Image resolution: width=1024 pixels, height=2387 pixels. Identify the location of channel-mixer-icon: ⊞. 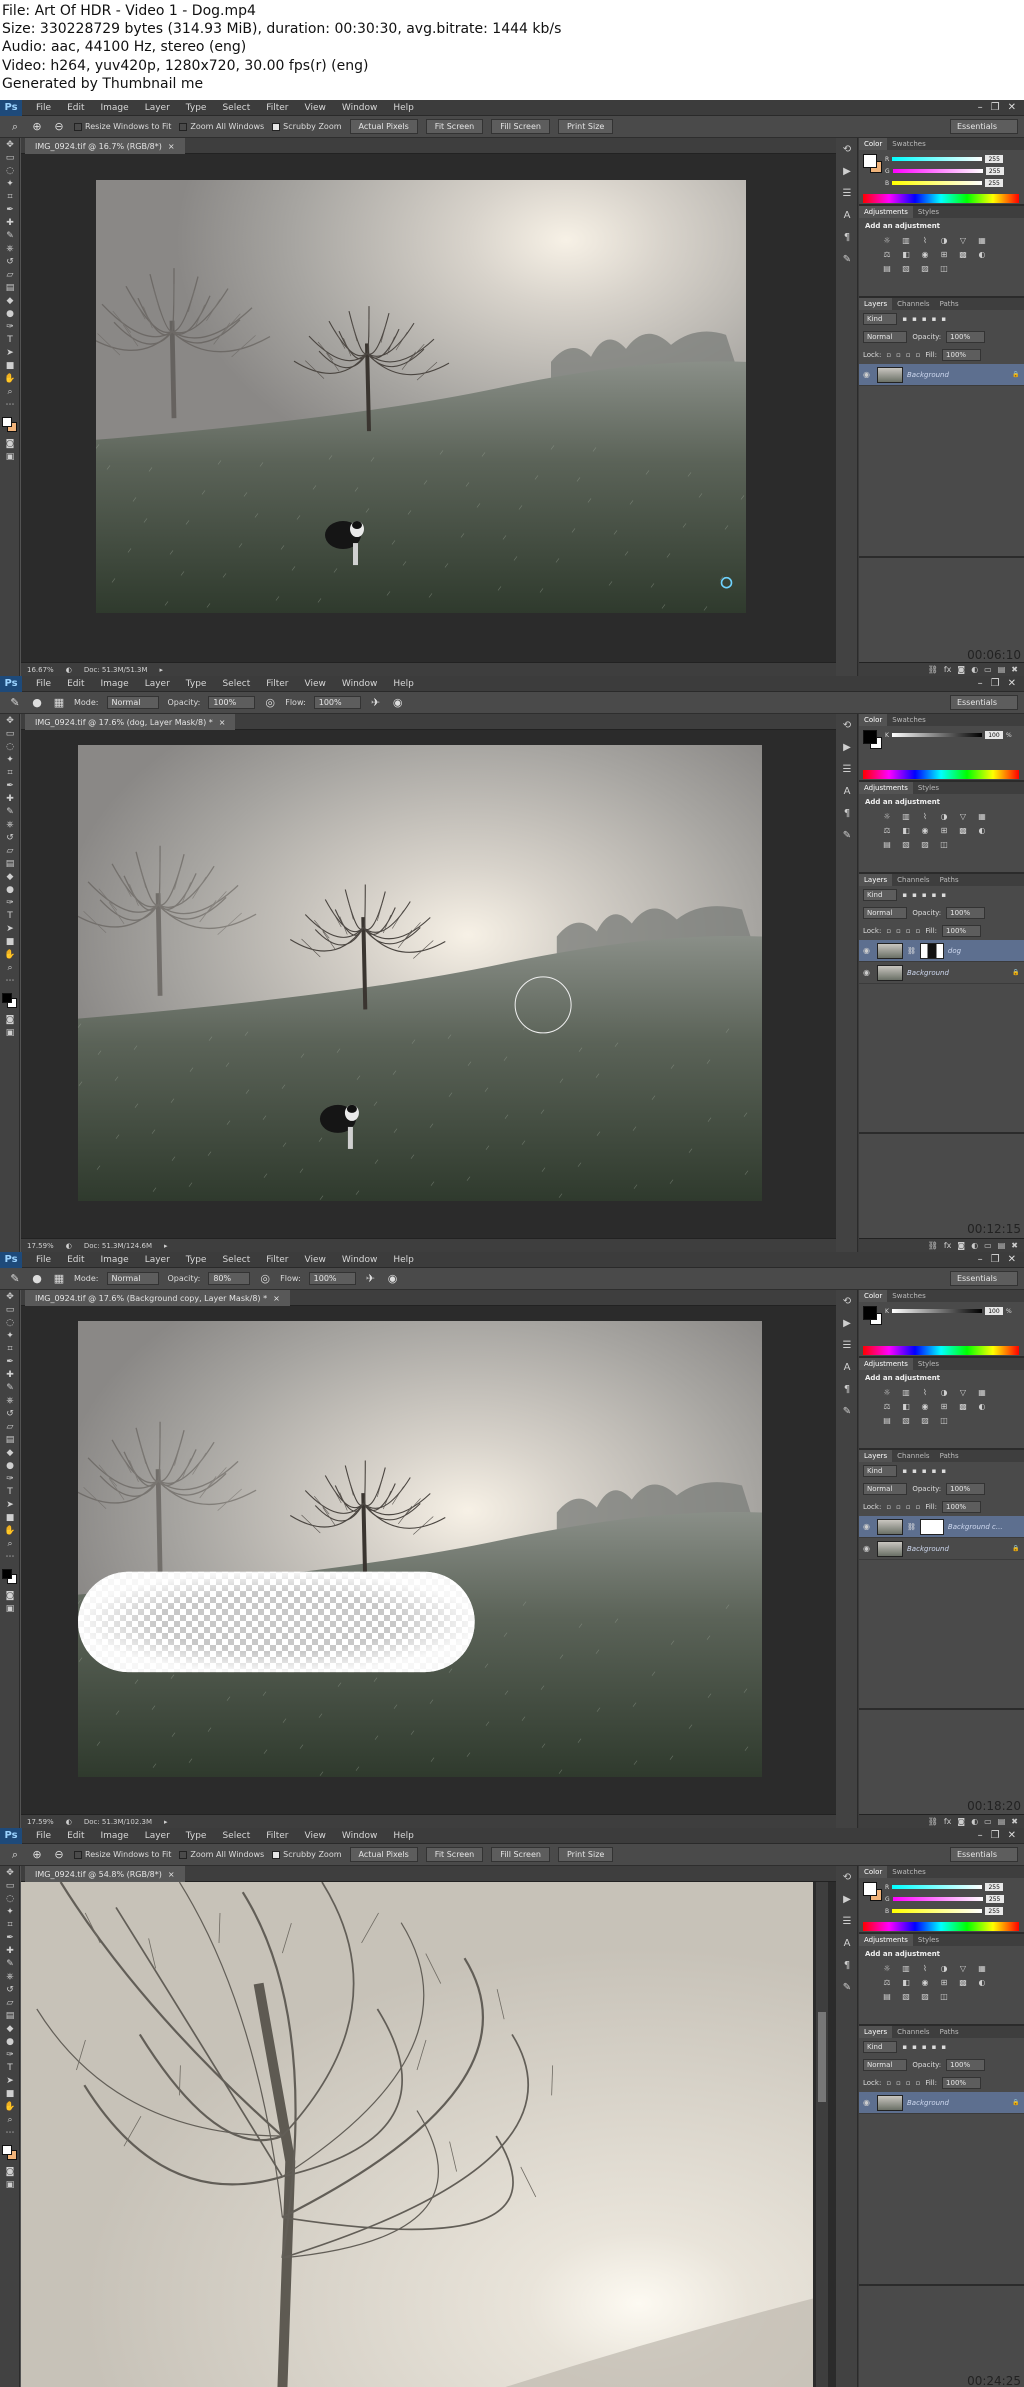
(944, 1982).